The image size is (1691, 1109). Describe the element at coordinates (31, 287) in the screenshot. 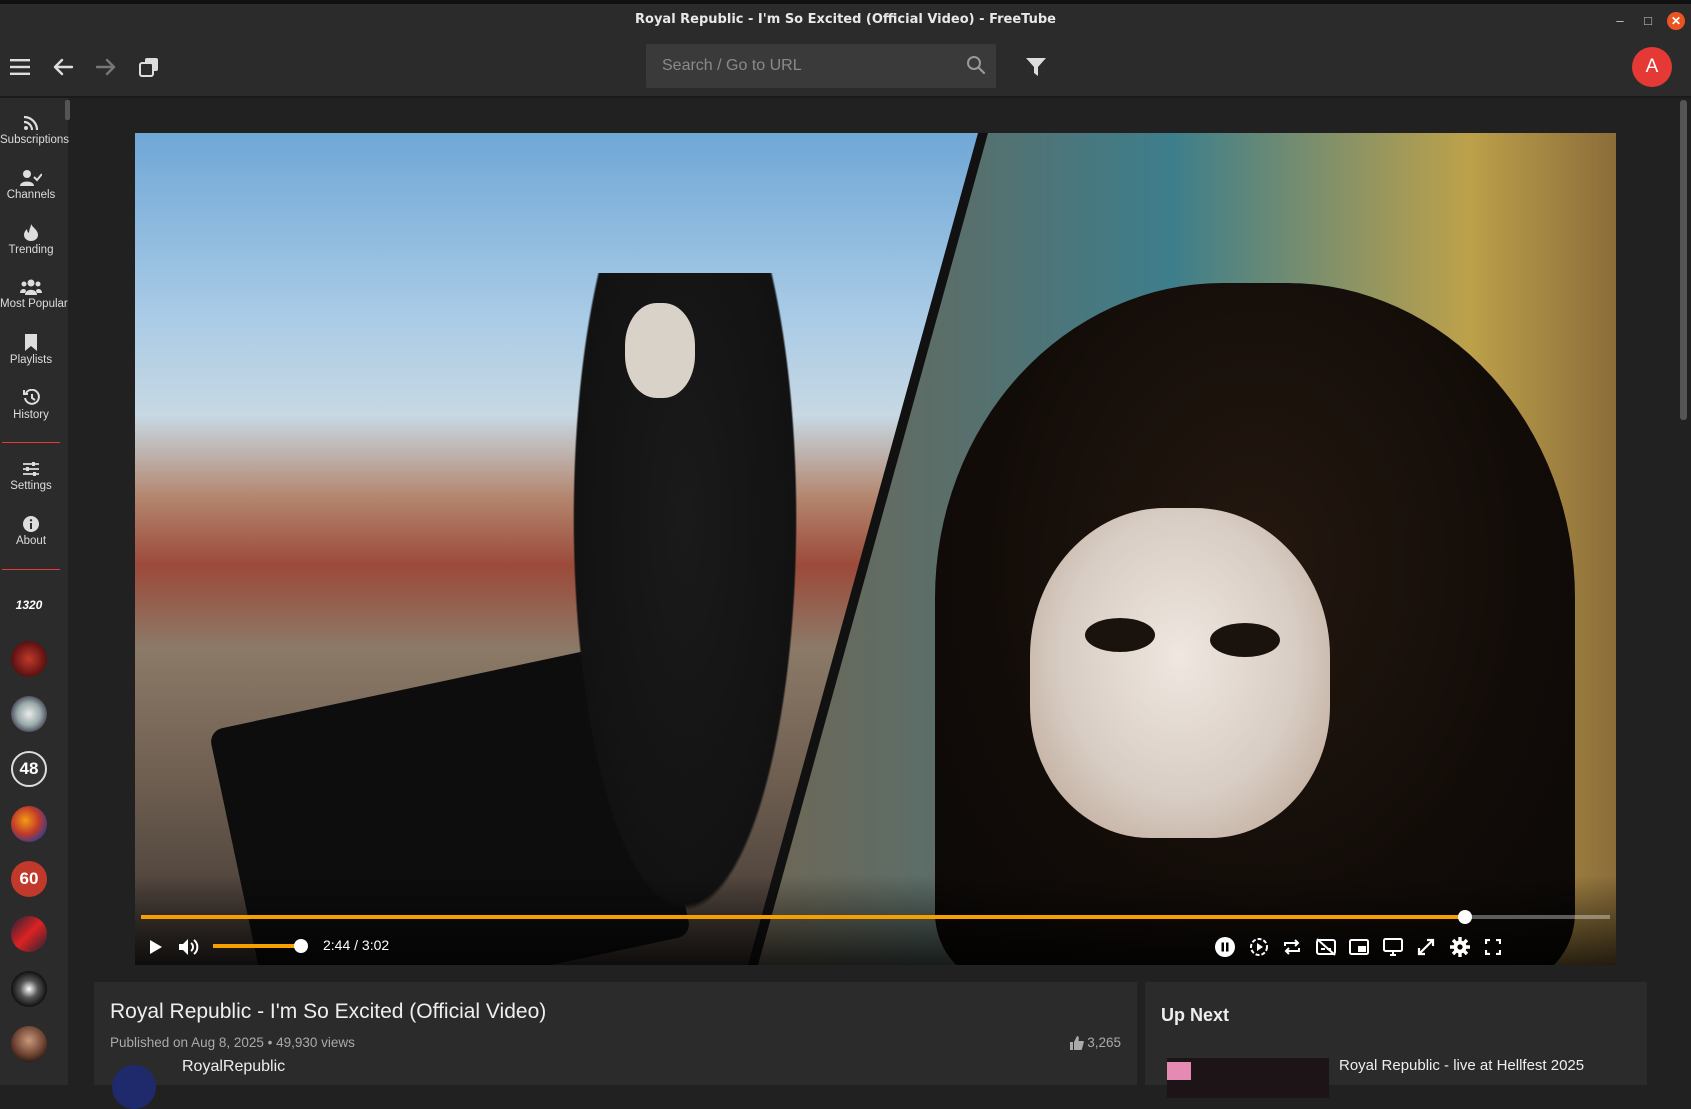

I see `users-icon` at that location.